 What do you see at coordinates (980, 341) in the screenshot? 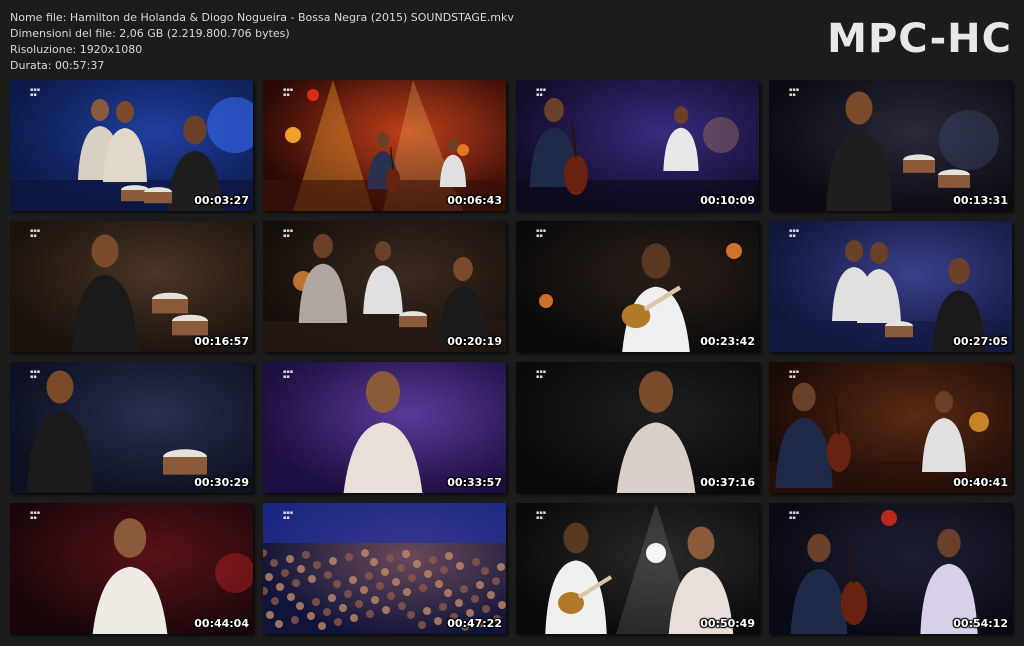
I see `timestamp: 00:27:05` at bounding box center [980, 341].